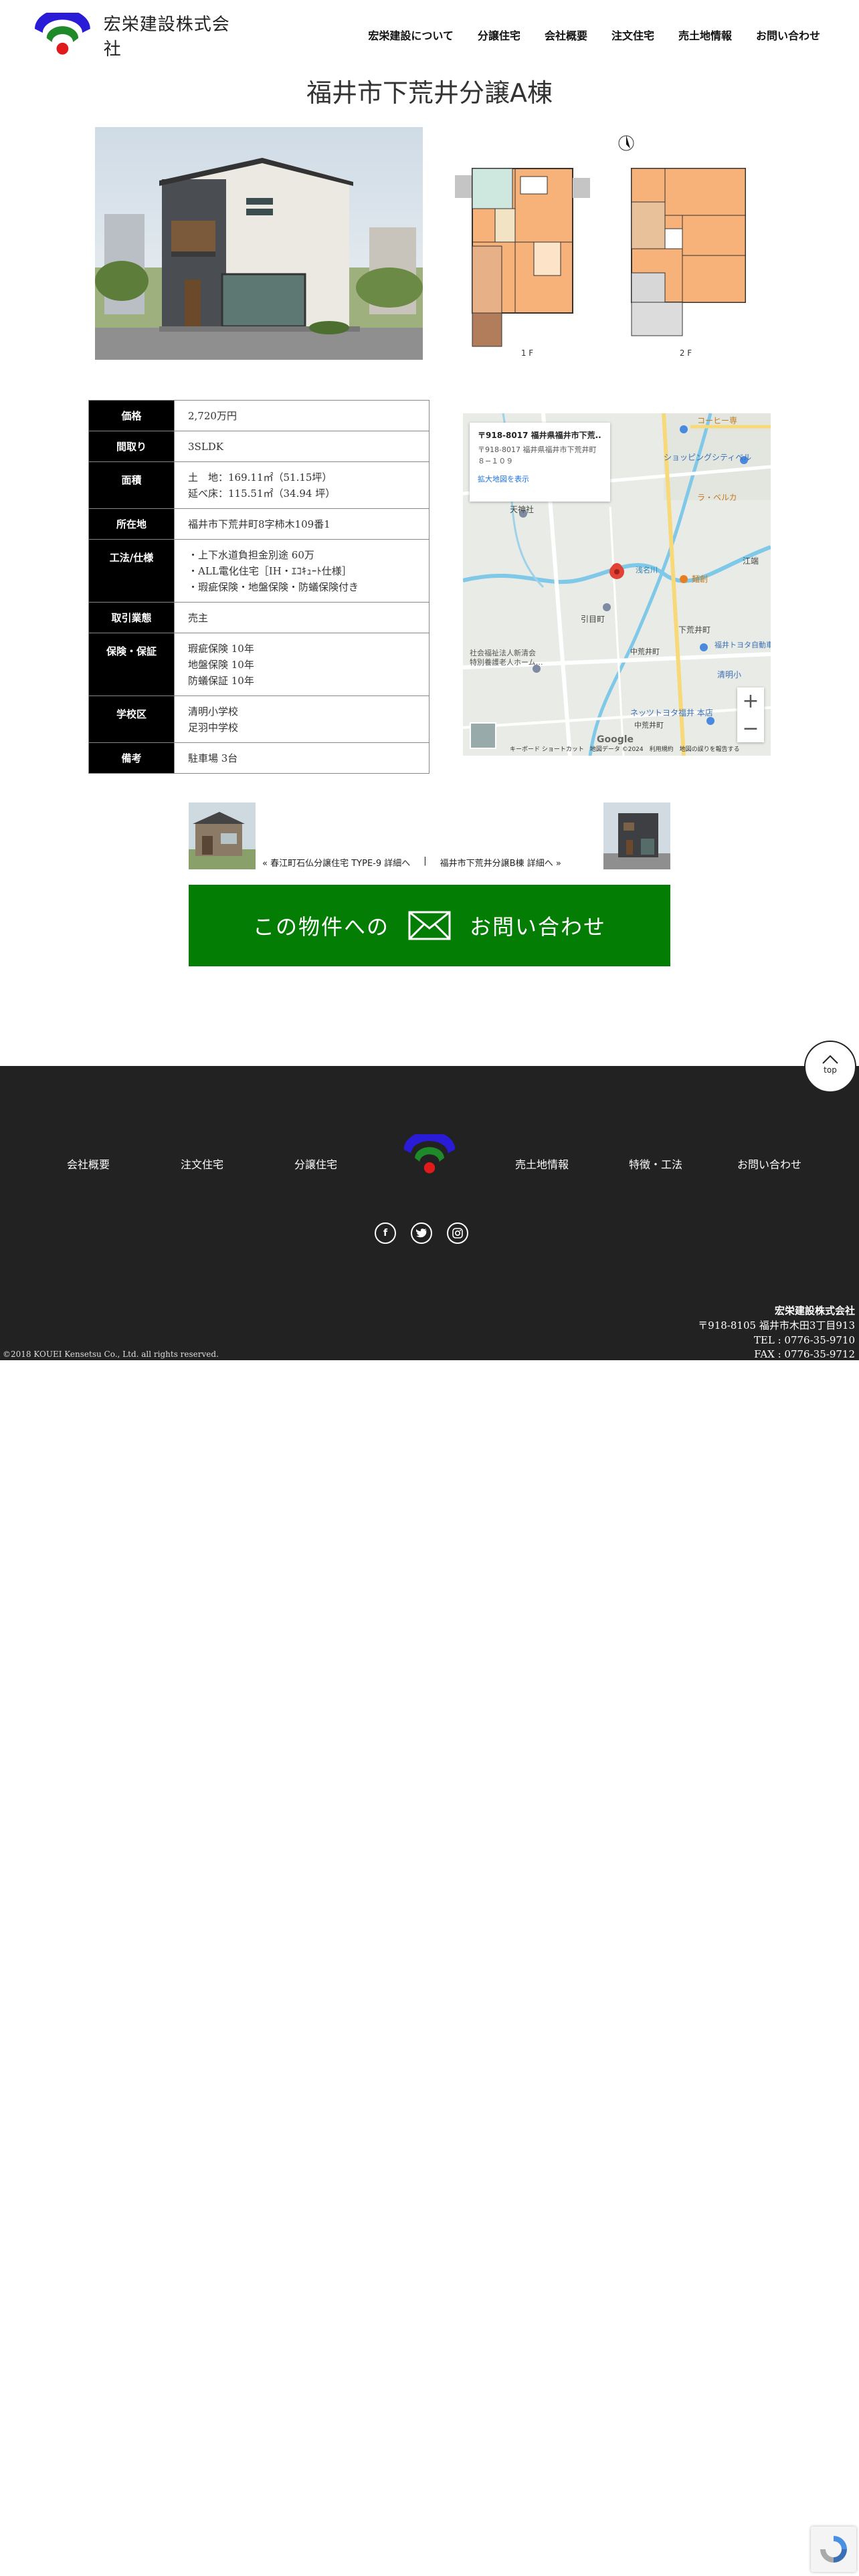  What do you see at coordinates (655, 1164) in the screenshot?
I see `footer-nav-features: 特徴・工法` at bounding box center [655, 1164].